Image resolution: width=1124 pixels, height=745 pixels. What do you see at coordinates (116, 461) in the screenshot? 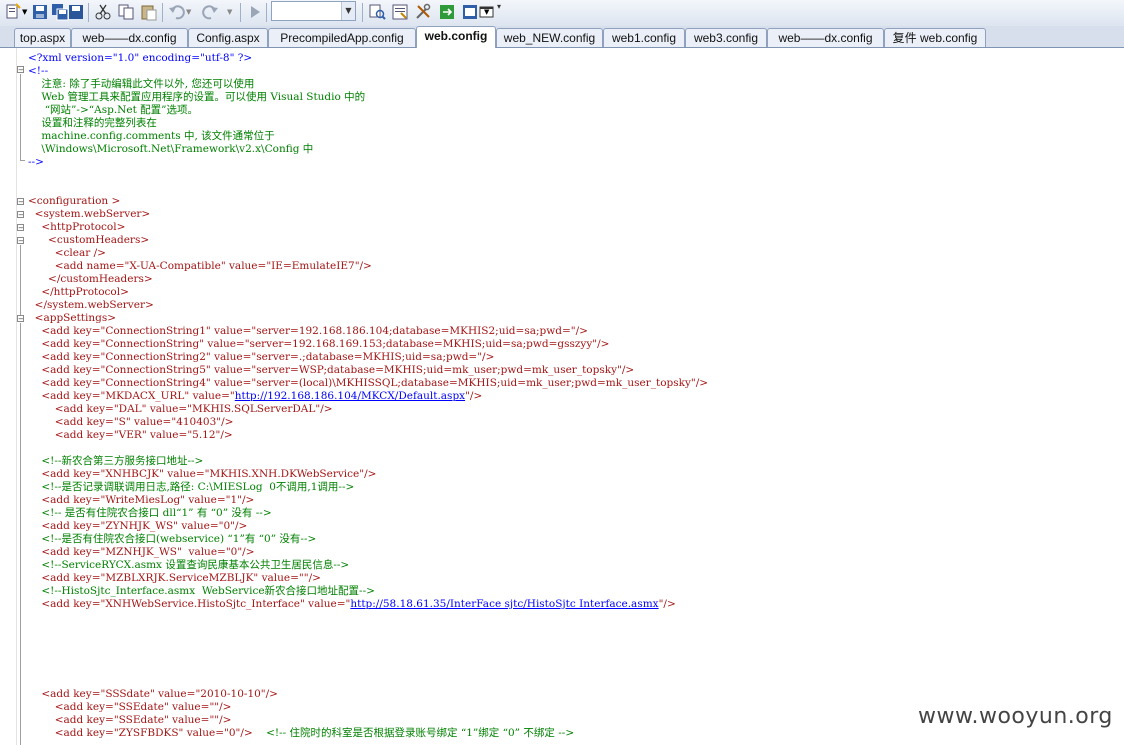
I see `code-comment-line: <!--新农合第三方服务接口地址-->` at bounding box center [116, 461].